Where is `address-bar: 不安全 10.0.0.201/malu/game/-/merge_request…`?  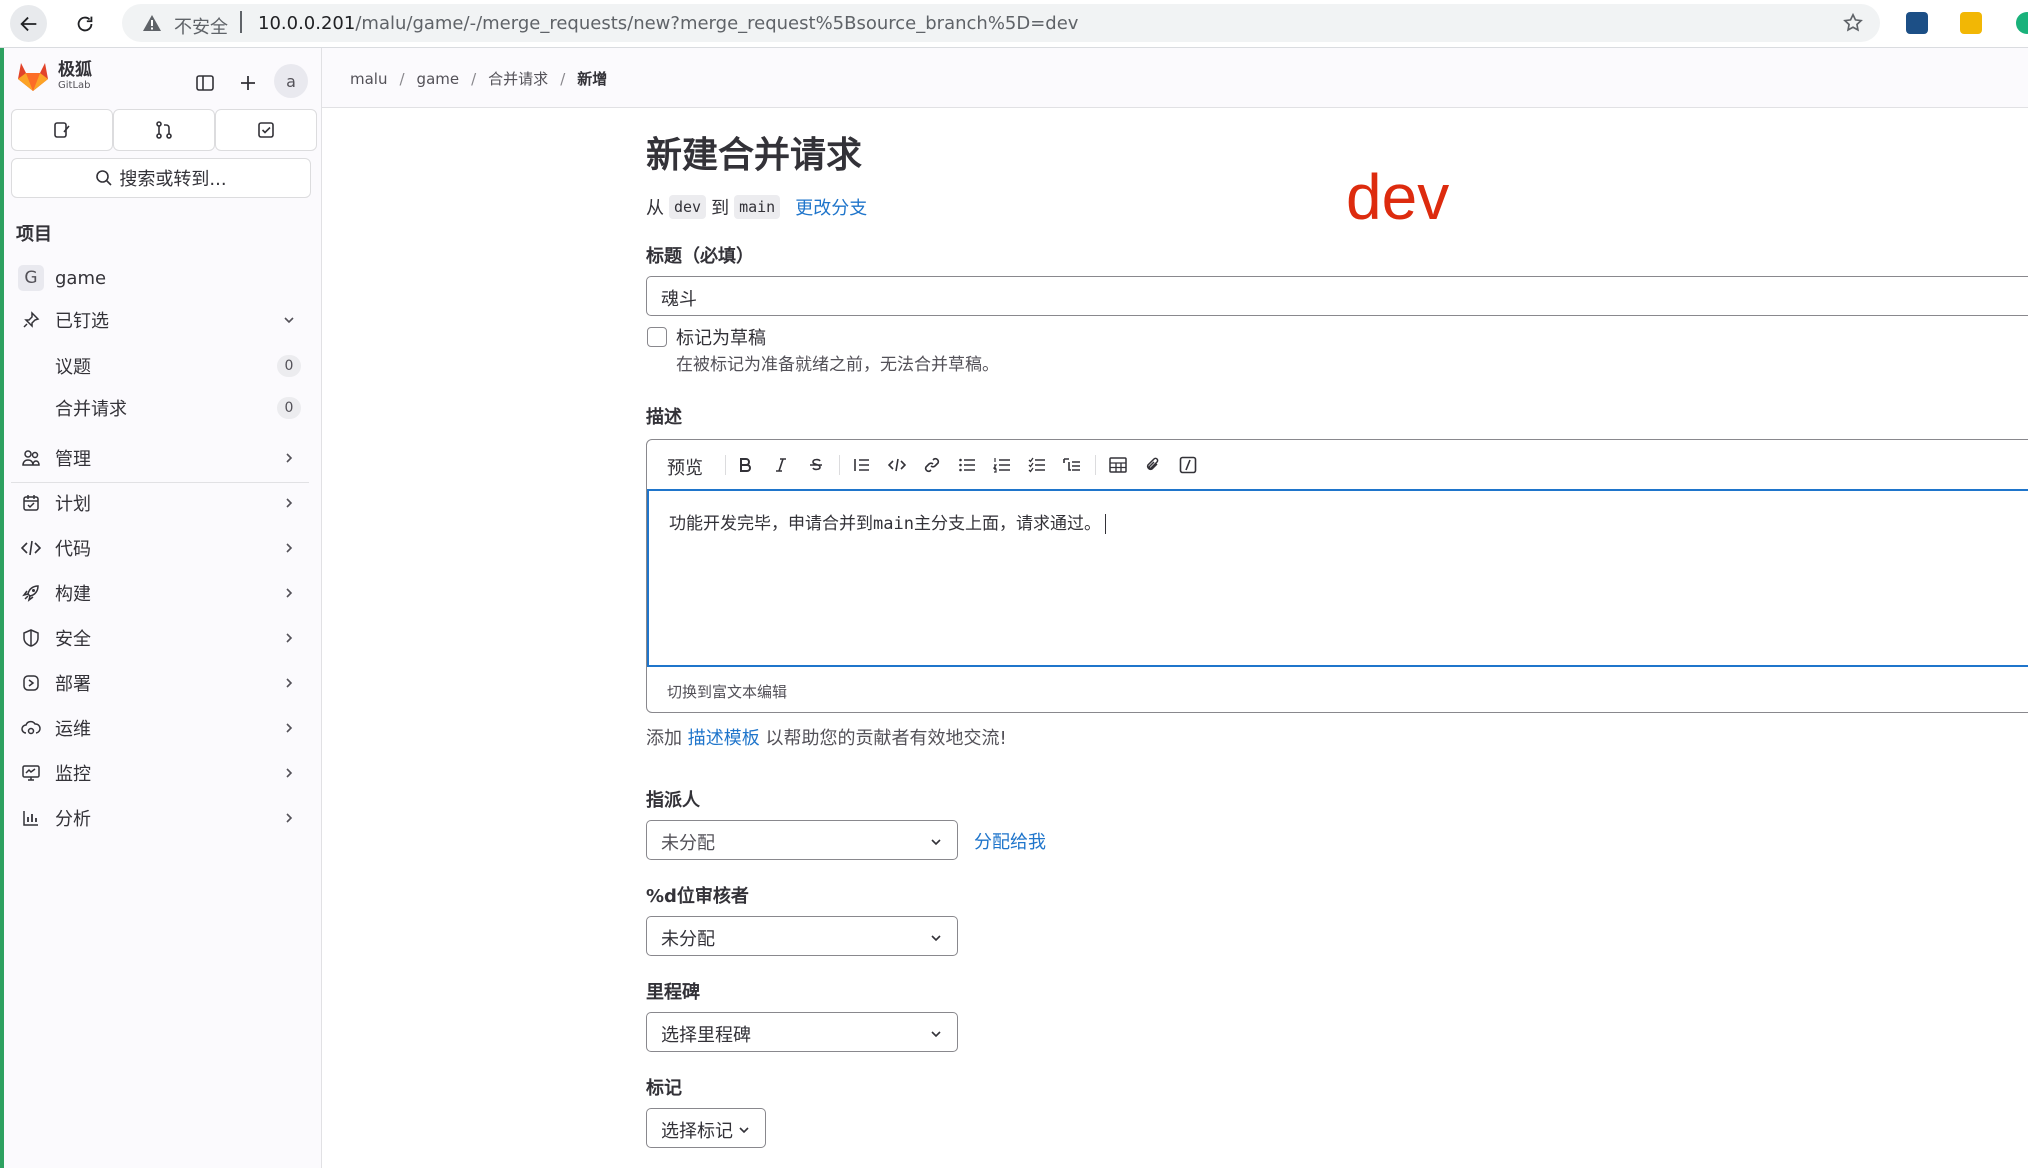
address-bar: 不安全 10.0.0.201/malu/game/-/merge_request… is located at coordinates (1001, 23).